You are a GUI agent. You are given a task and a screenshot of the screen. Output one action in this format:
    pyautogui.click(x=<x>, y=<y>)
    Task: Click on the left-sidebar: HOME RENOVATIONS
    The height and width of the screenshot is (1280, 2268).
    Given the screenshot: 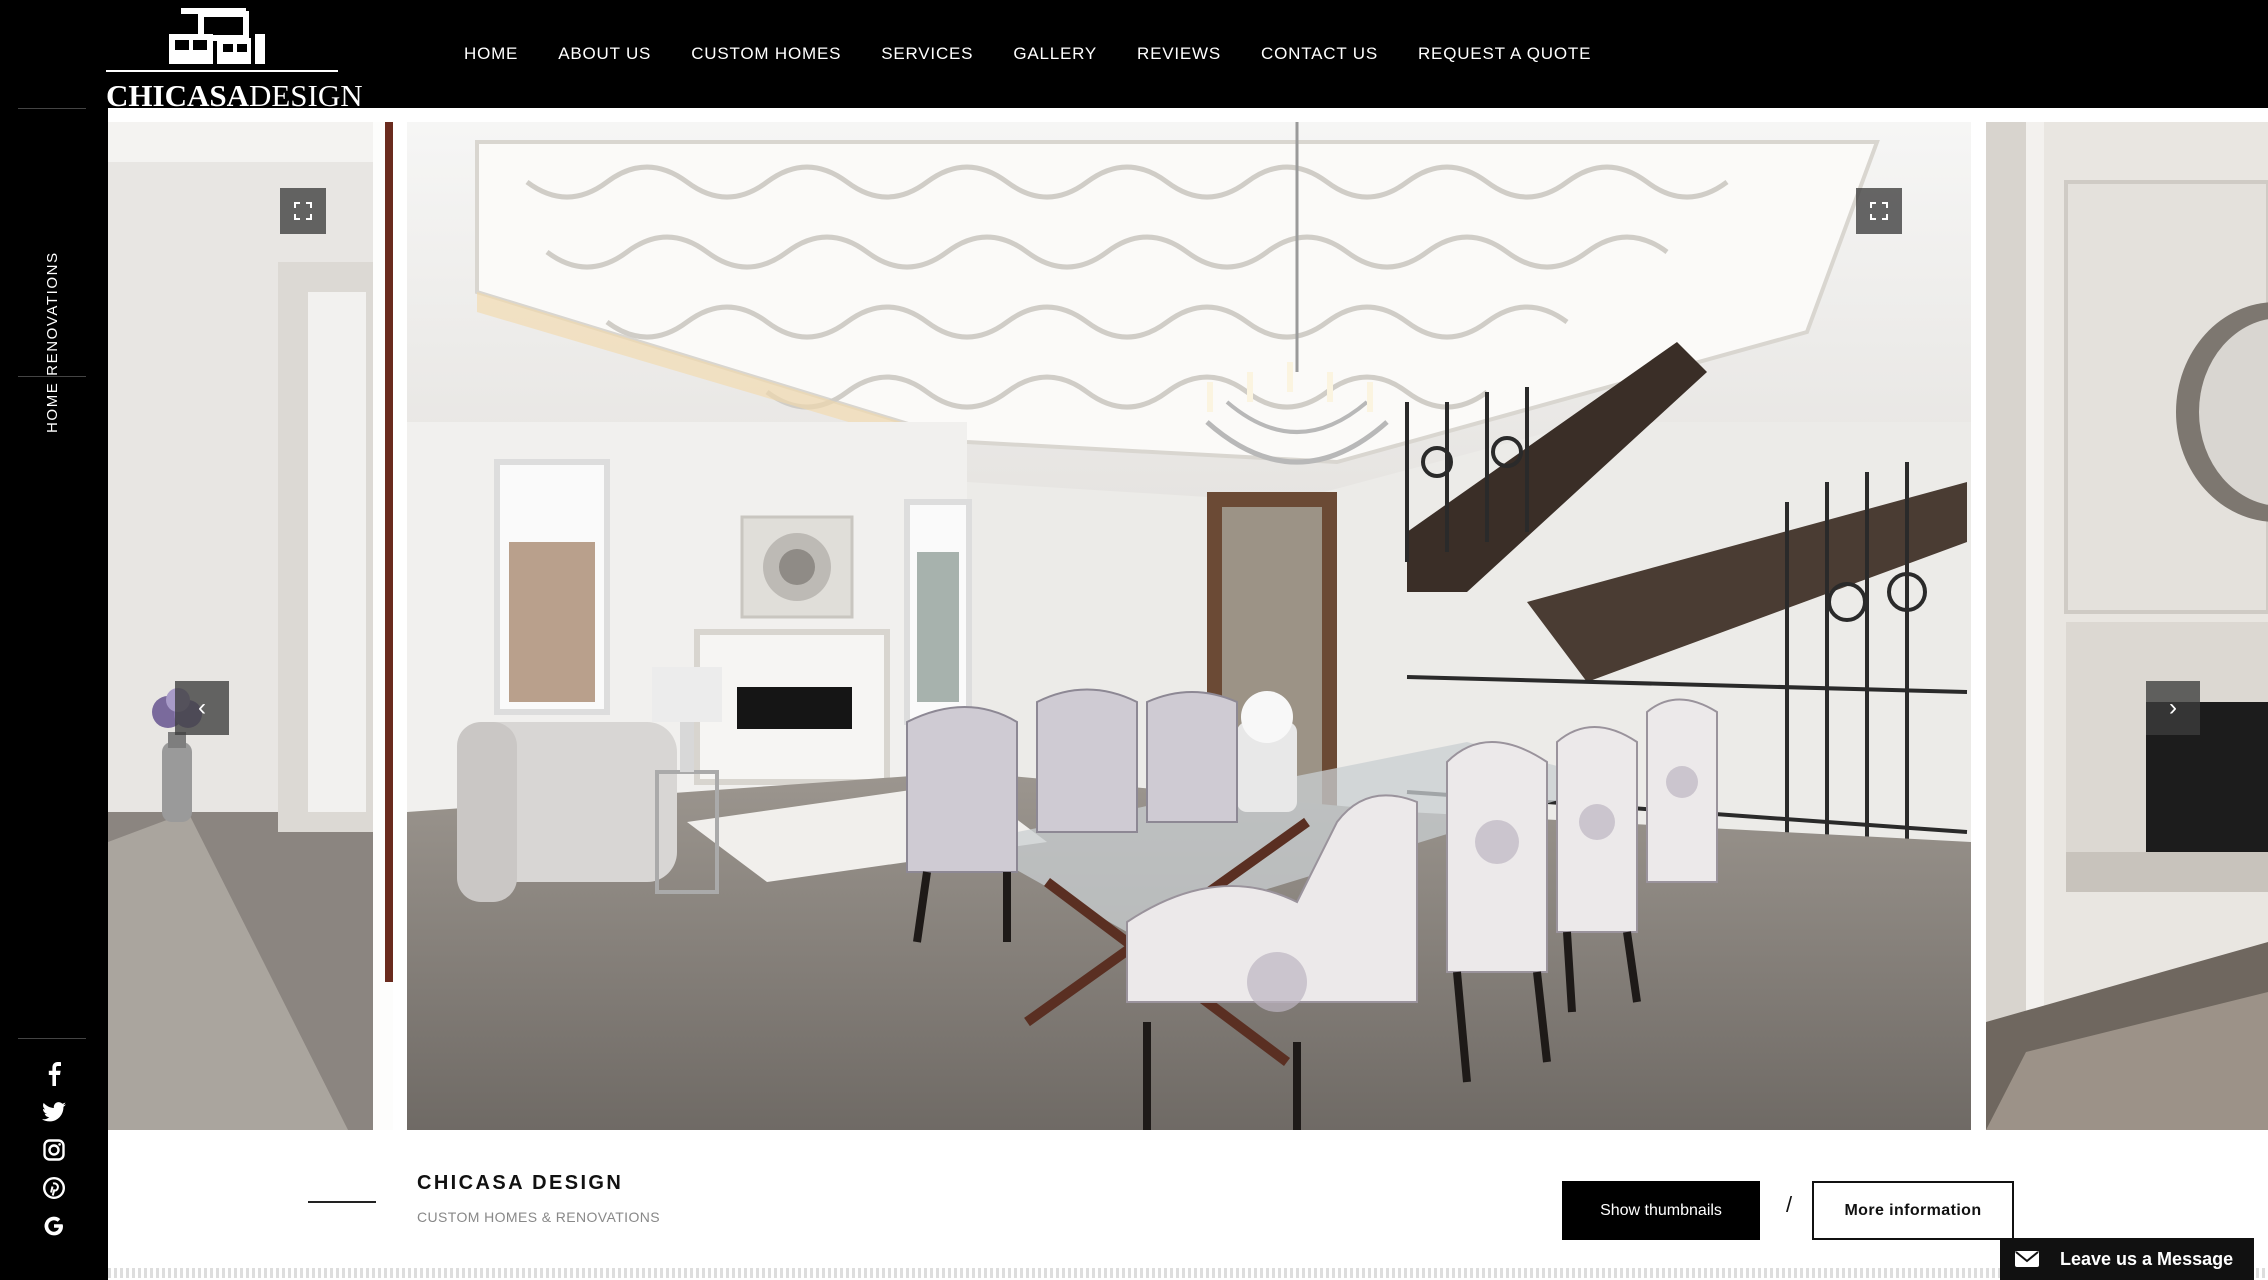 What is the action you would take?
    pyautogui.click(x=54, y=694)
    